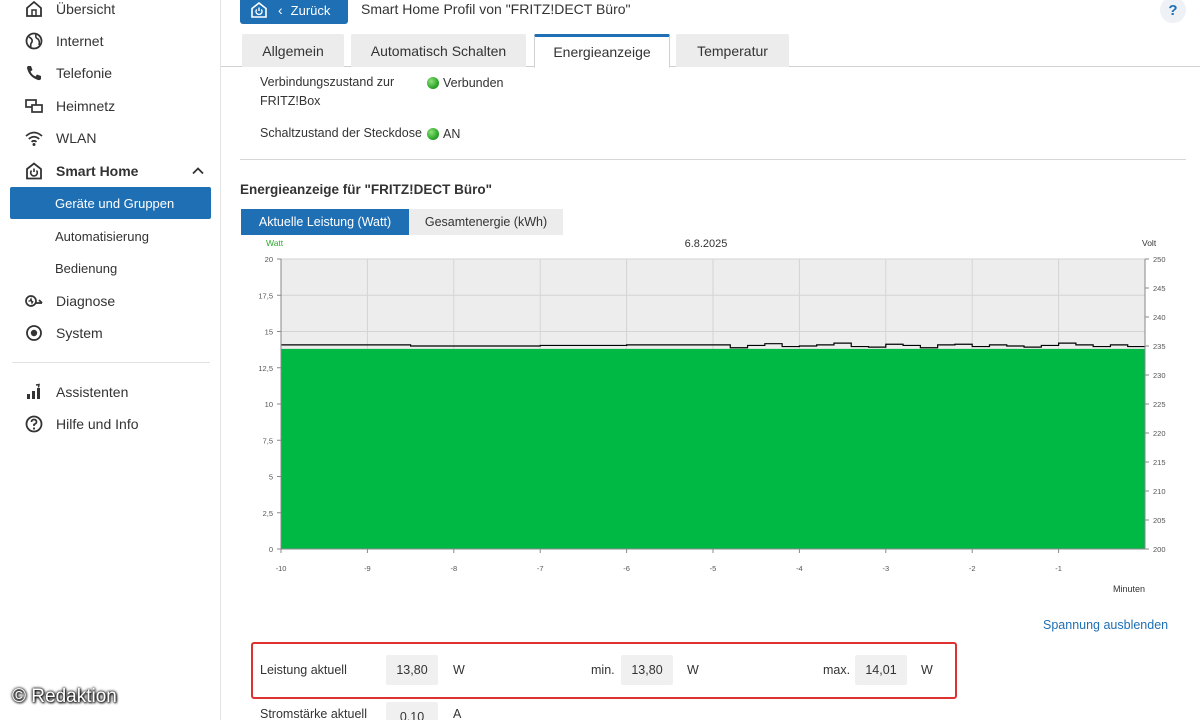  I want to click on sidebar-item-label: Diagnose, so click(86, 301).